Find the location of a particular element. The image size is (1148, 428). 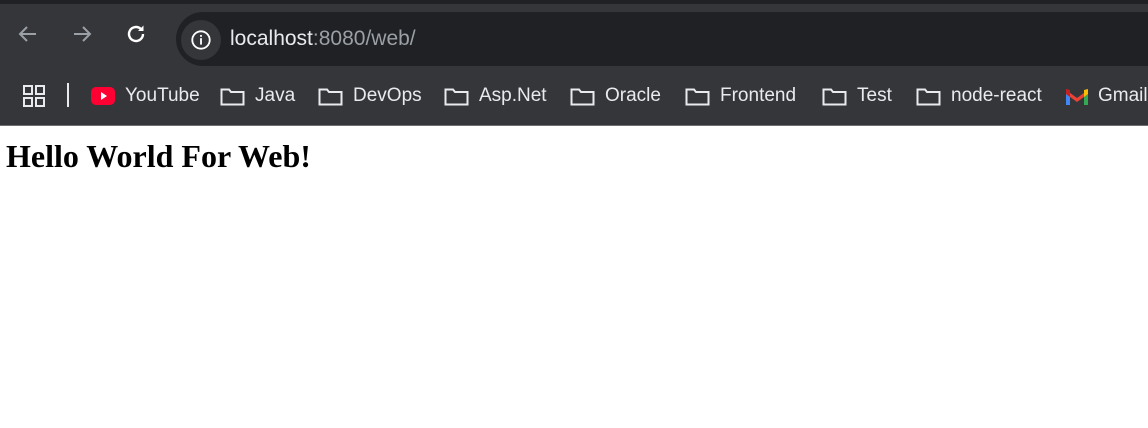

bookmark-folder-node-react: node-react is located at coordinates (979, 96).